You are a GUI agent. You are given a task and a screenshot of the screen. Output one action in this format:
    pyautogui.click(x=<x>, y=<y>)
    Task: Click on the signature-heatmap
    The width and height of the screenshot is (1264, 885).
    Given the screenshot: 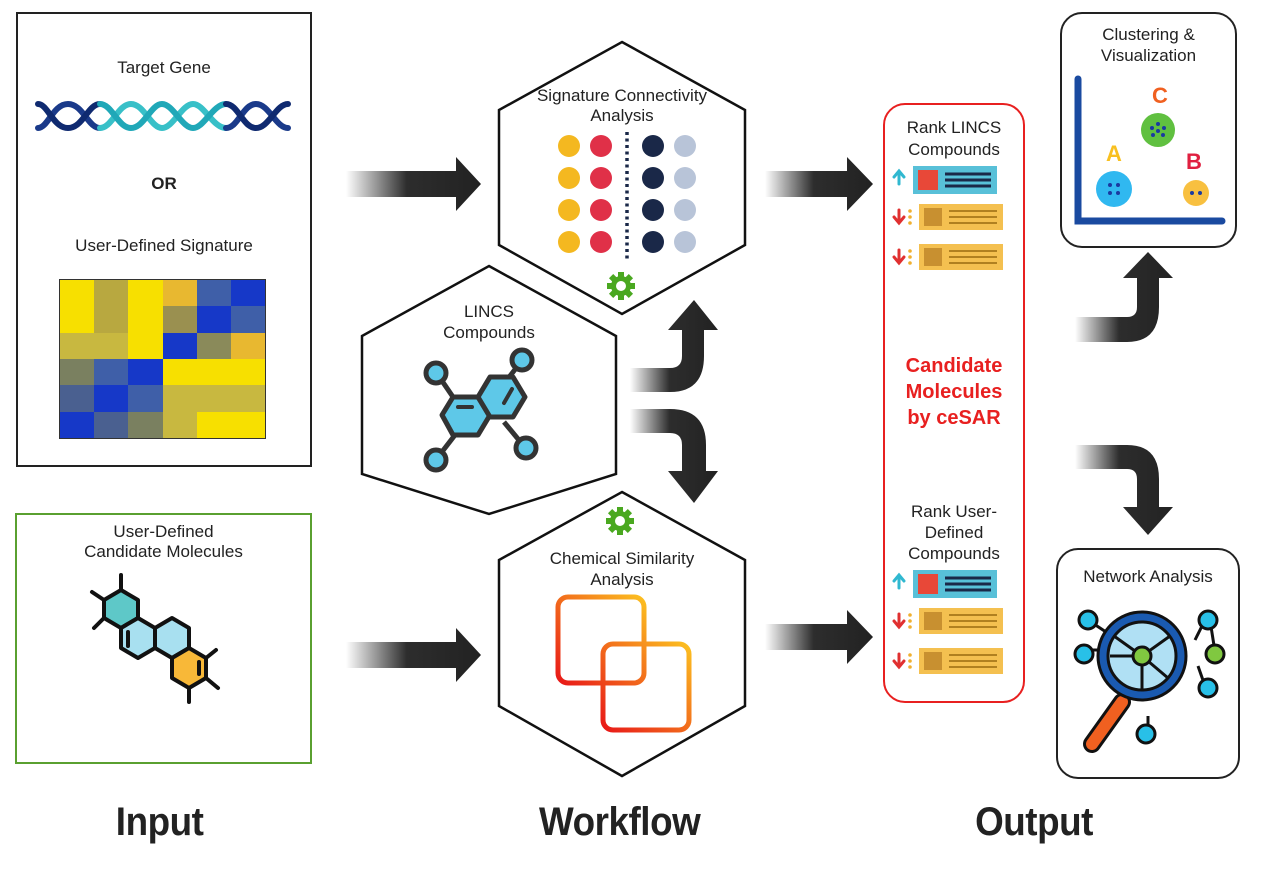 What is the action you would take?
    pyautogui.click(x=162, y=359)
    